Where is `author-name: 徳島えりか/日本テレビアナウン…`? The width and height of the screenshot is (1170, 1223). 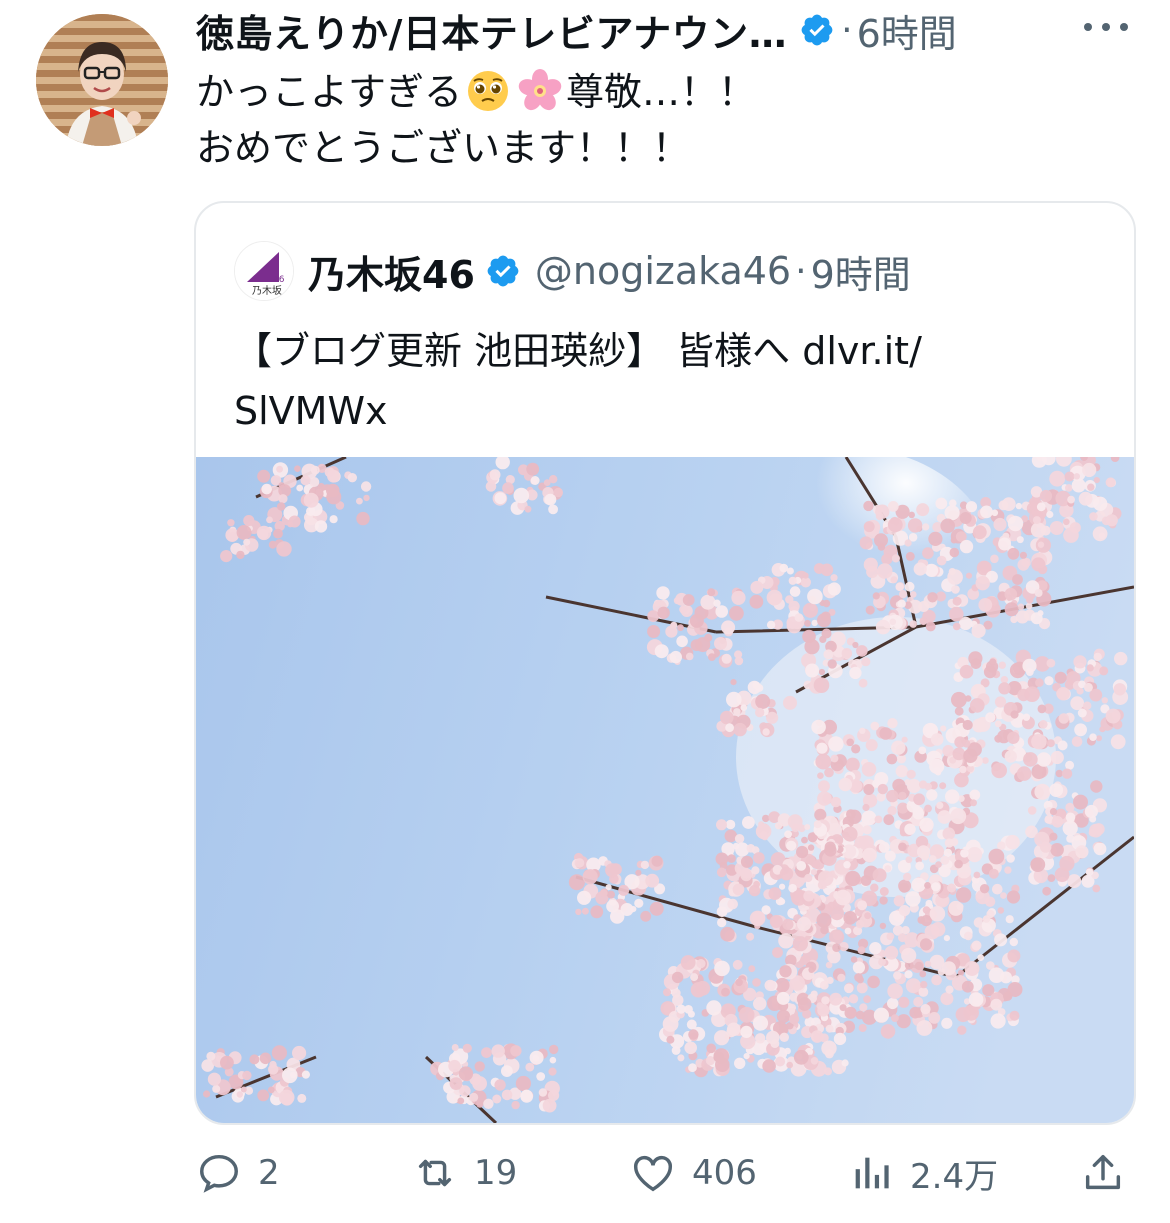
author-name: 徳島えりか/日本テレビアナウン… is located at coordinates (491, 30).